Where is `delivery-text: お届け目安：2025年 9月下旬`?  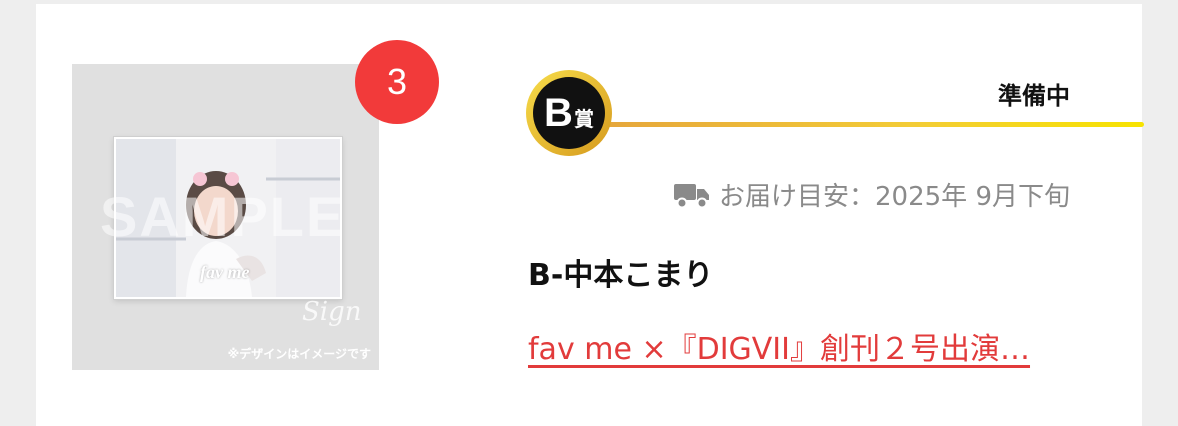 delivery-text: お届け目安：2025年 9月下旬 is located at coordinates (894, 197).